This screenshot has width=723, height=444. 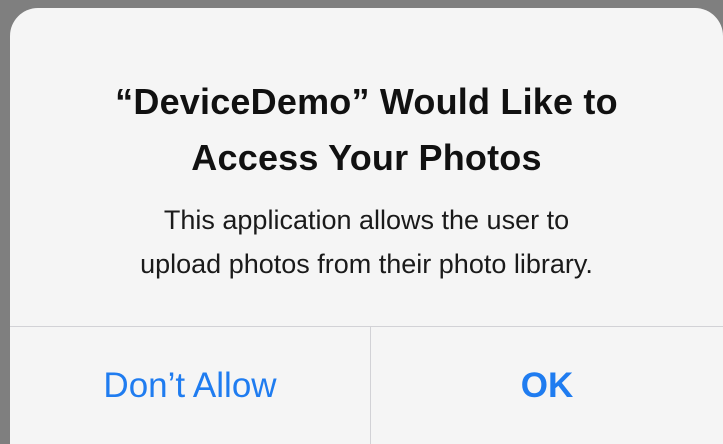 I want to click on alert-title-line-2: Access Your Photos, so click(x=366, y=157).